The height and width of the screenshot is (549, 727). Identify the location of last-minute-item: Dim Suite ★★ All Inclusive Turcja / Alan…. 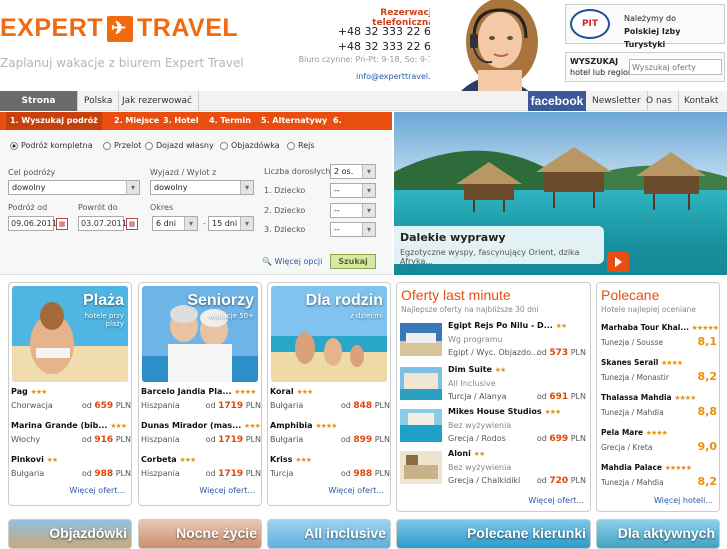
(494, 385).